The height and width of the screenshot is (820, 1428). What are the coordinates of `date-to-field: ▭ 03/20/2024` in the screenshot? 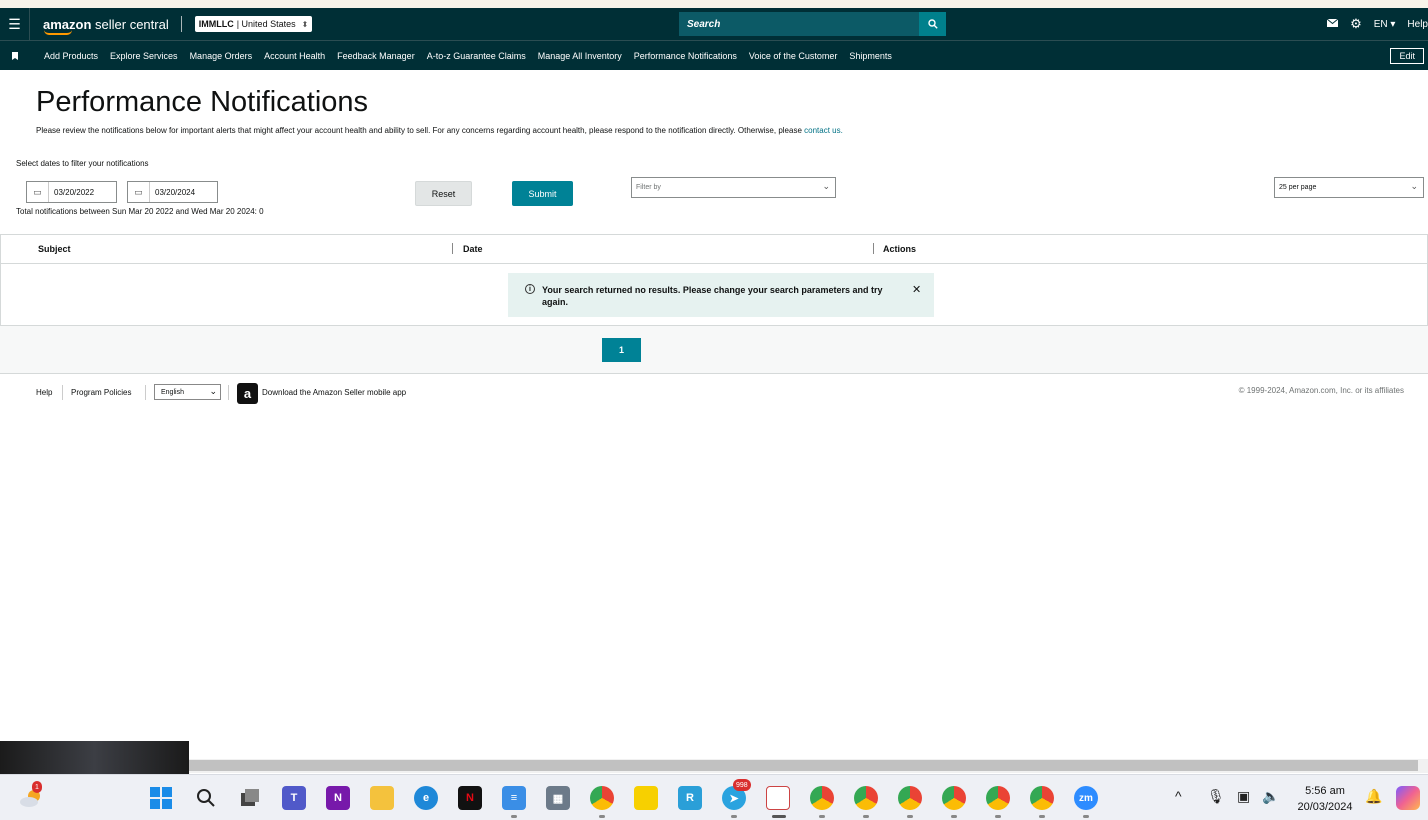 It's located at (172, 192).